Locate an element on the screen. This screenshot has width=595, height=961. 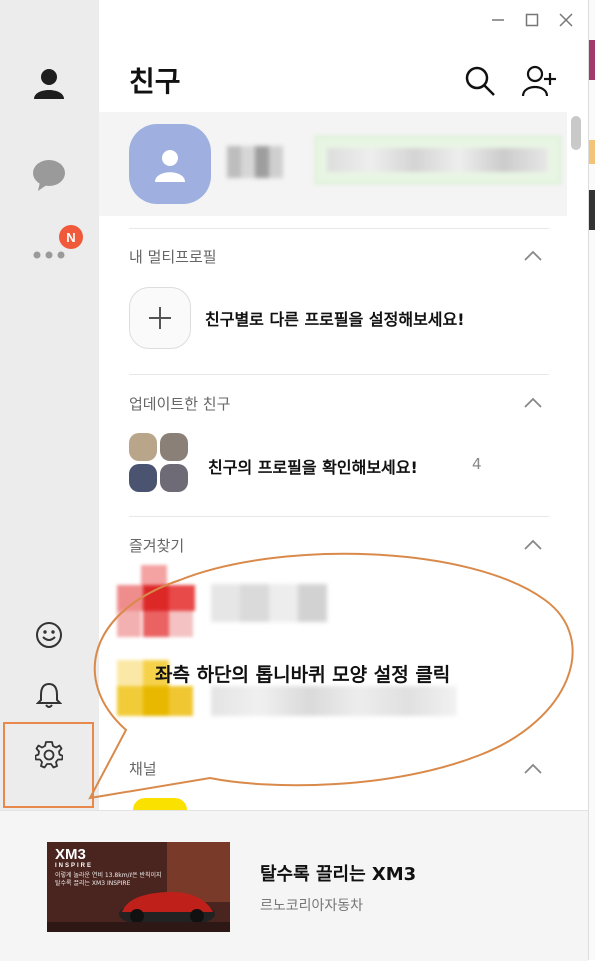
add-multi-profile-button is located at coordinates (160, 318).